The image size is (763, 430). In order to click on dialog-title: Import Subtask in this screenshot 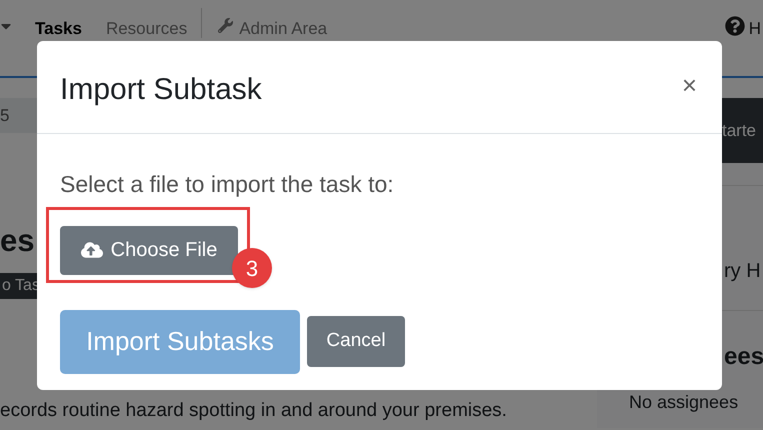, I will do `click(161, 90)`.